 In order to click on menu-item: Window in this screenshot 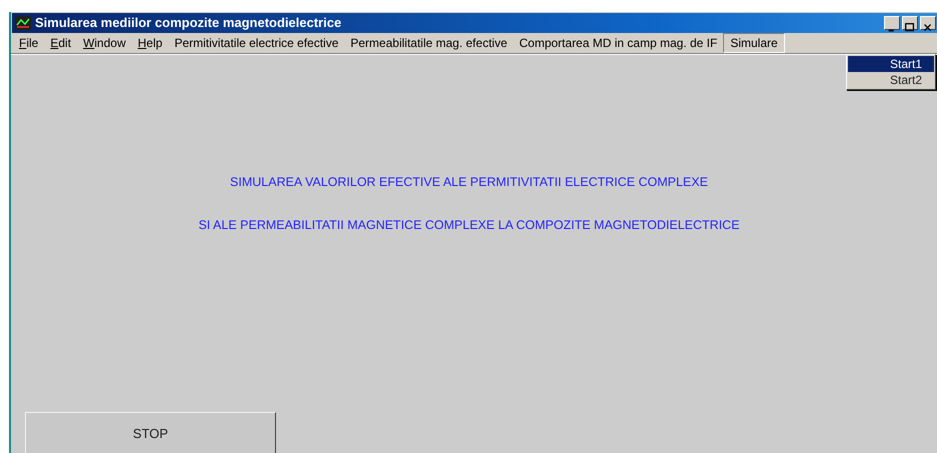, I will do `click(104, 43)`.